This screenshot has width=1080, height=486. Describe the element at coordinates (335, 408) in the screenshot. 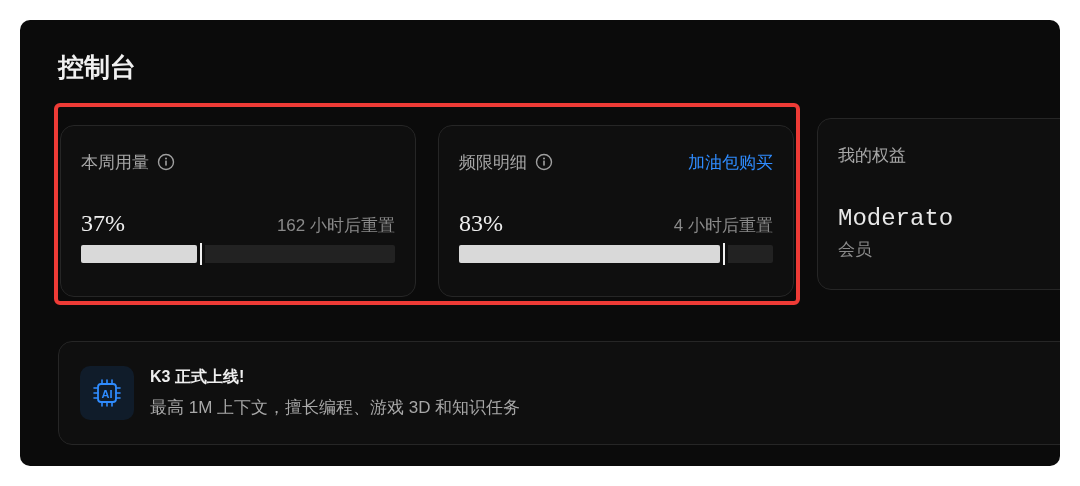

I see `banner-text: 最高 1M 上下文，擅长编程、游戏 3D 和知识任务` at that location.